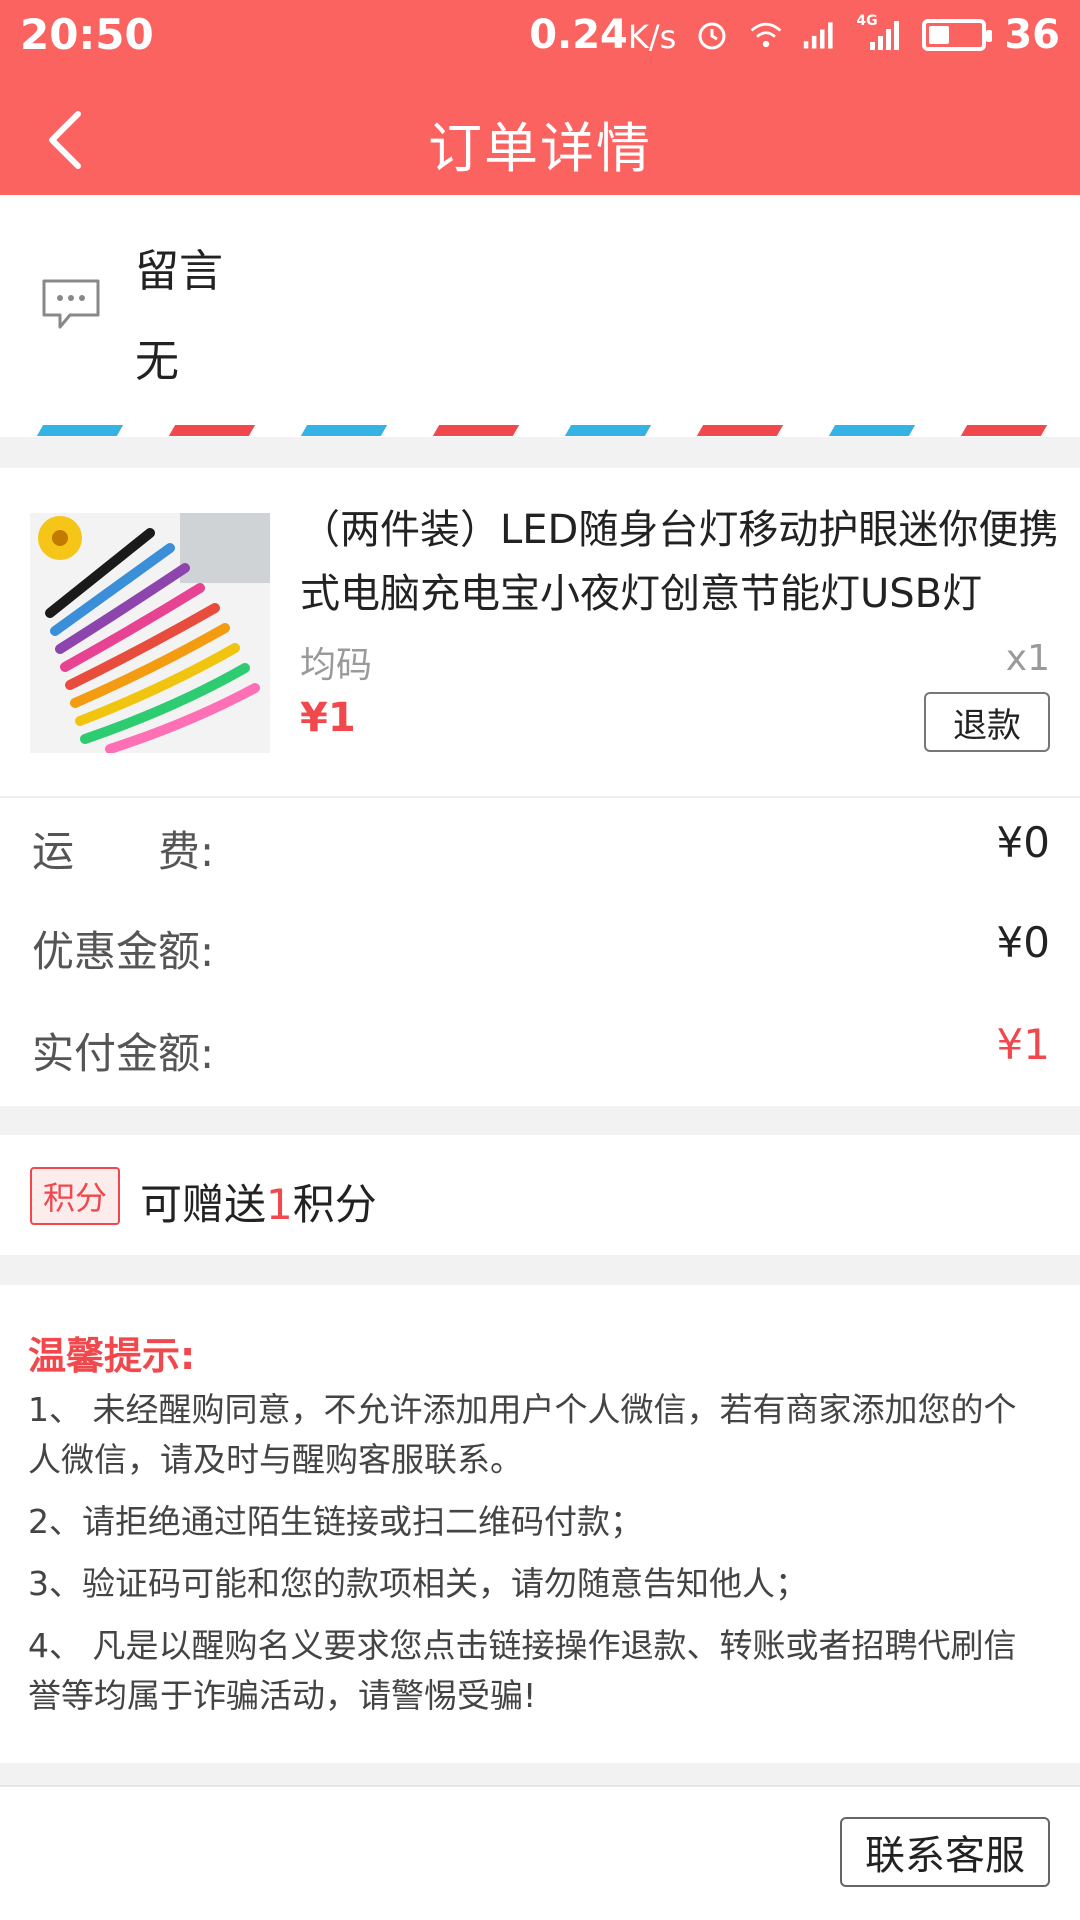 This screenshot has width=1080, height=1920. What do you see at coordinates (87, 34) in the screenshot?
I see `status-time: 20:50` at bounding box center [87, 34].